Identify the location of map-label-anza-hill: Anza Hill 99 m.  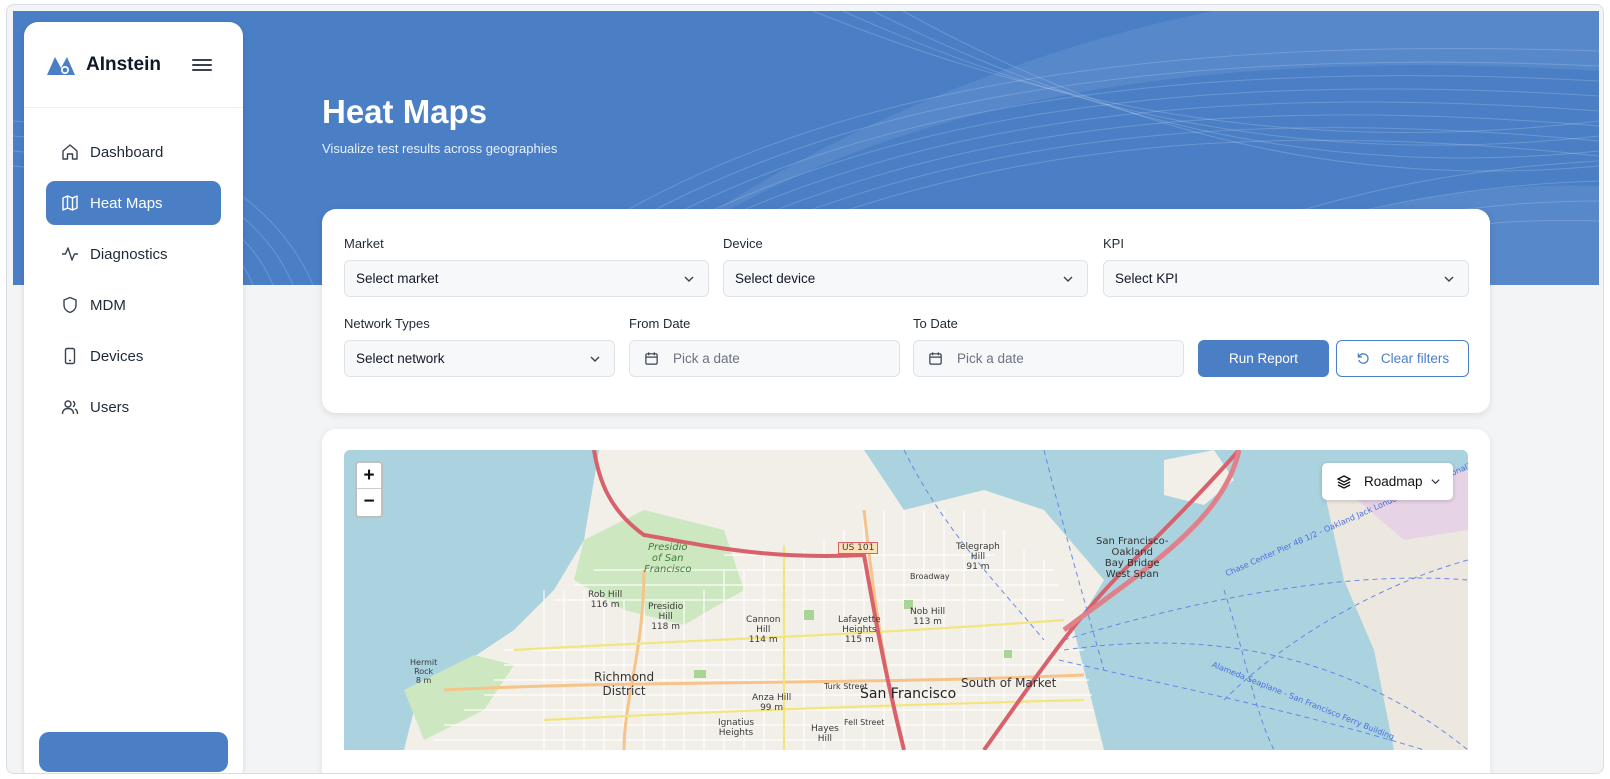
(772, 703).